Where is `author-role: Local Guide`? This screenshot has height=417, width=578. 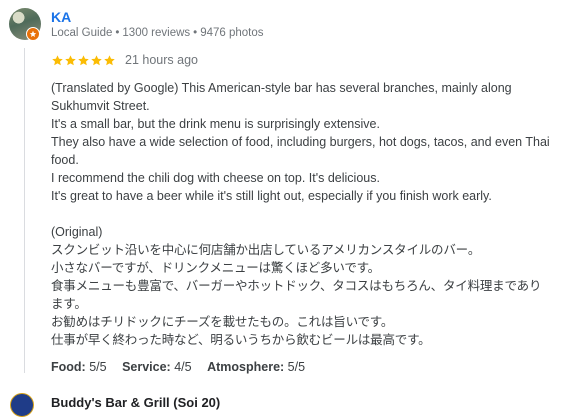 author-role: Local Guide is located at coordinates (82, 33).